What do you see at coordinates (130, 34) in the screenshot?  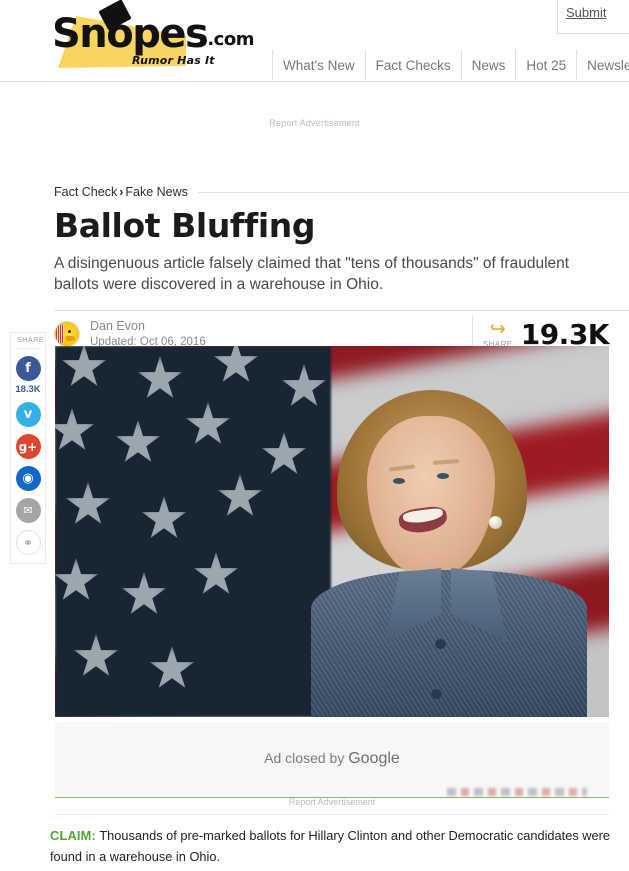 I see `logo-name: Snopes` at bounding box center [130, 34].